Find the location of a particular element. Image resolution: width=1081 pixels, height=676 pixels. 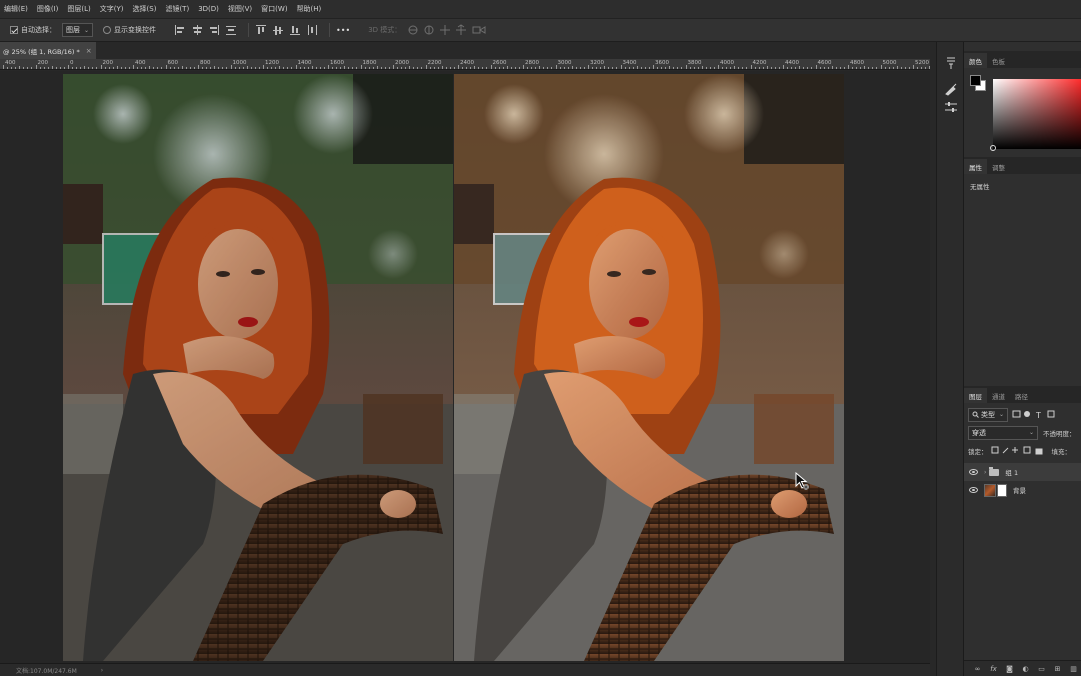

ruler-tick-label: 3800 is located at coordinates (694, 63).